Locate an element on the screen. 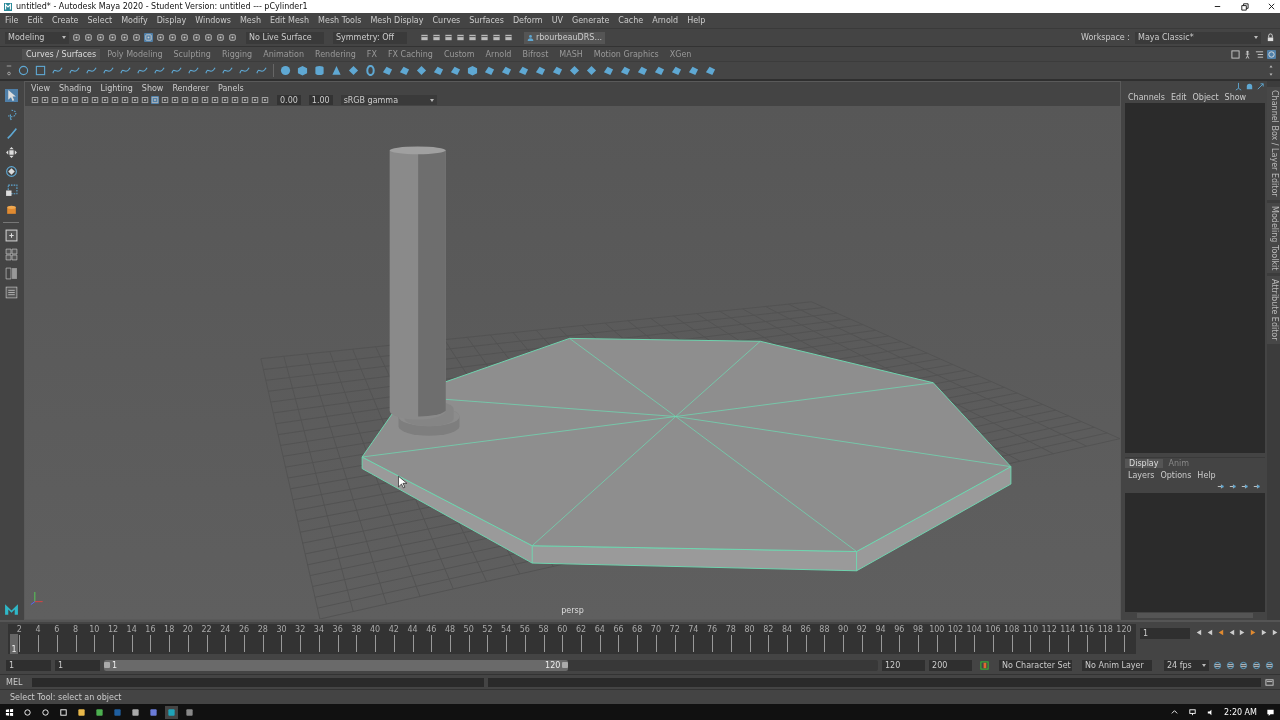 This screenshot has width=1280, height=720. frame-rate-dropdown: 24 fps is located at coordinates (1186, 665).